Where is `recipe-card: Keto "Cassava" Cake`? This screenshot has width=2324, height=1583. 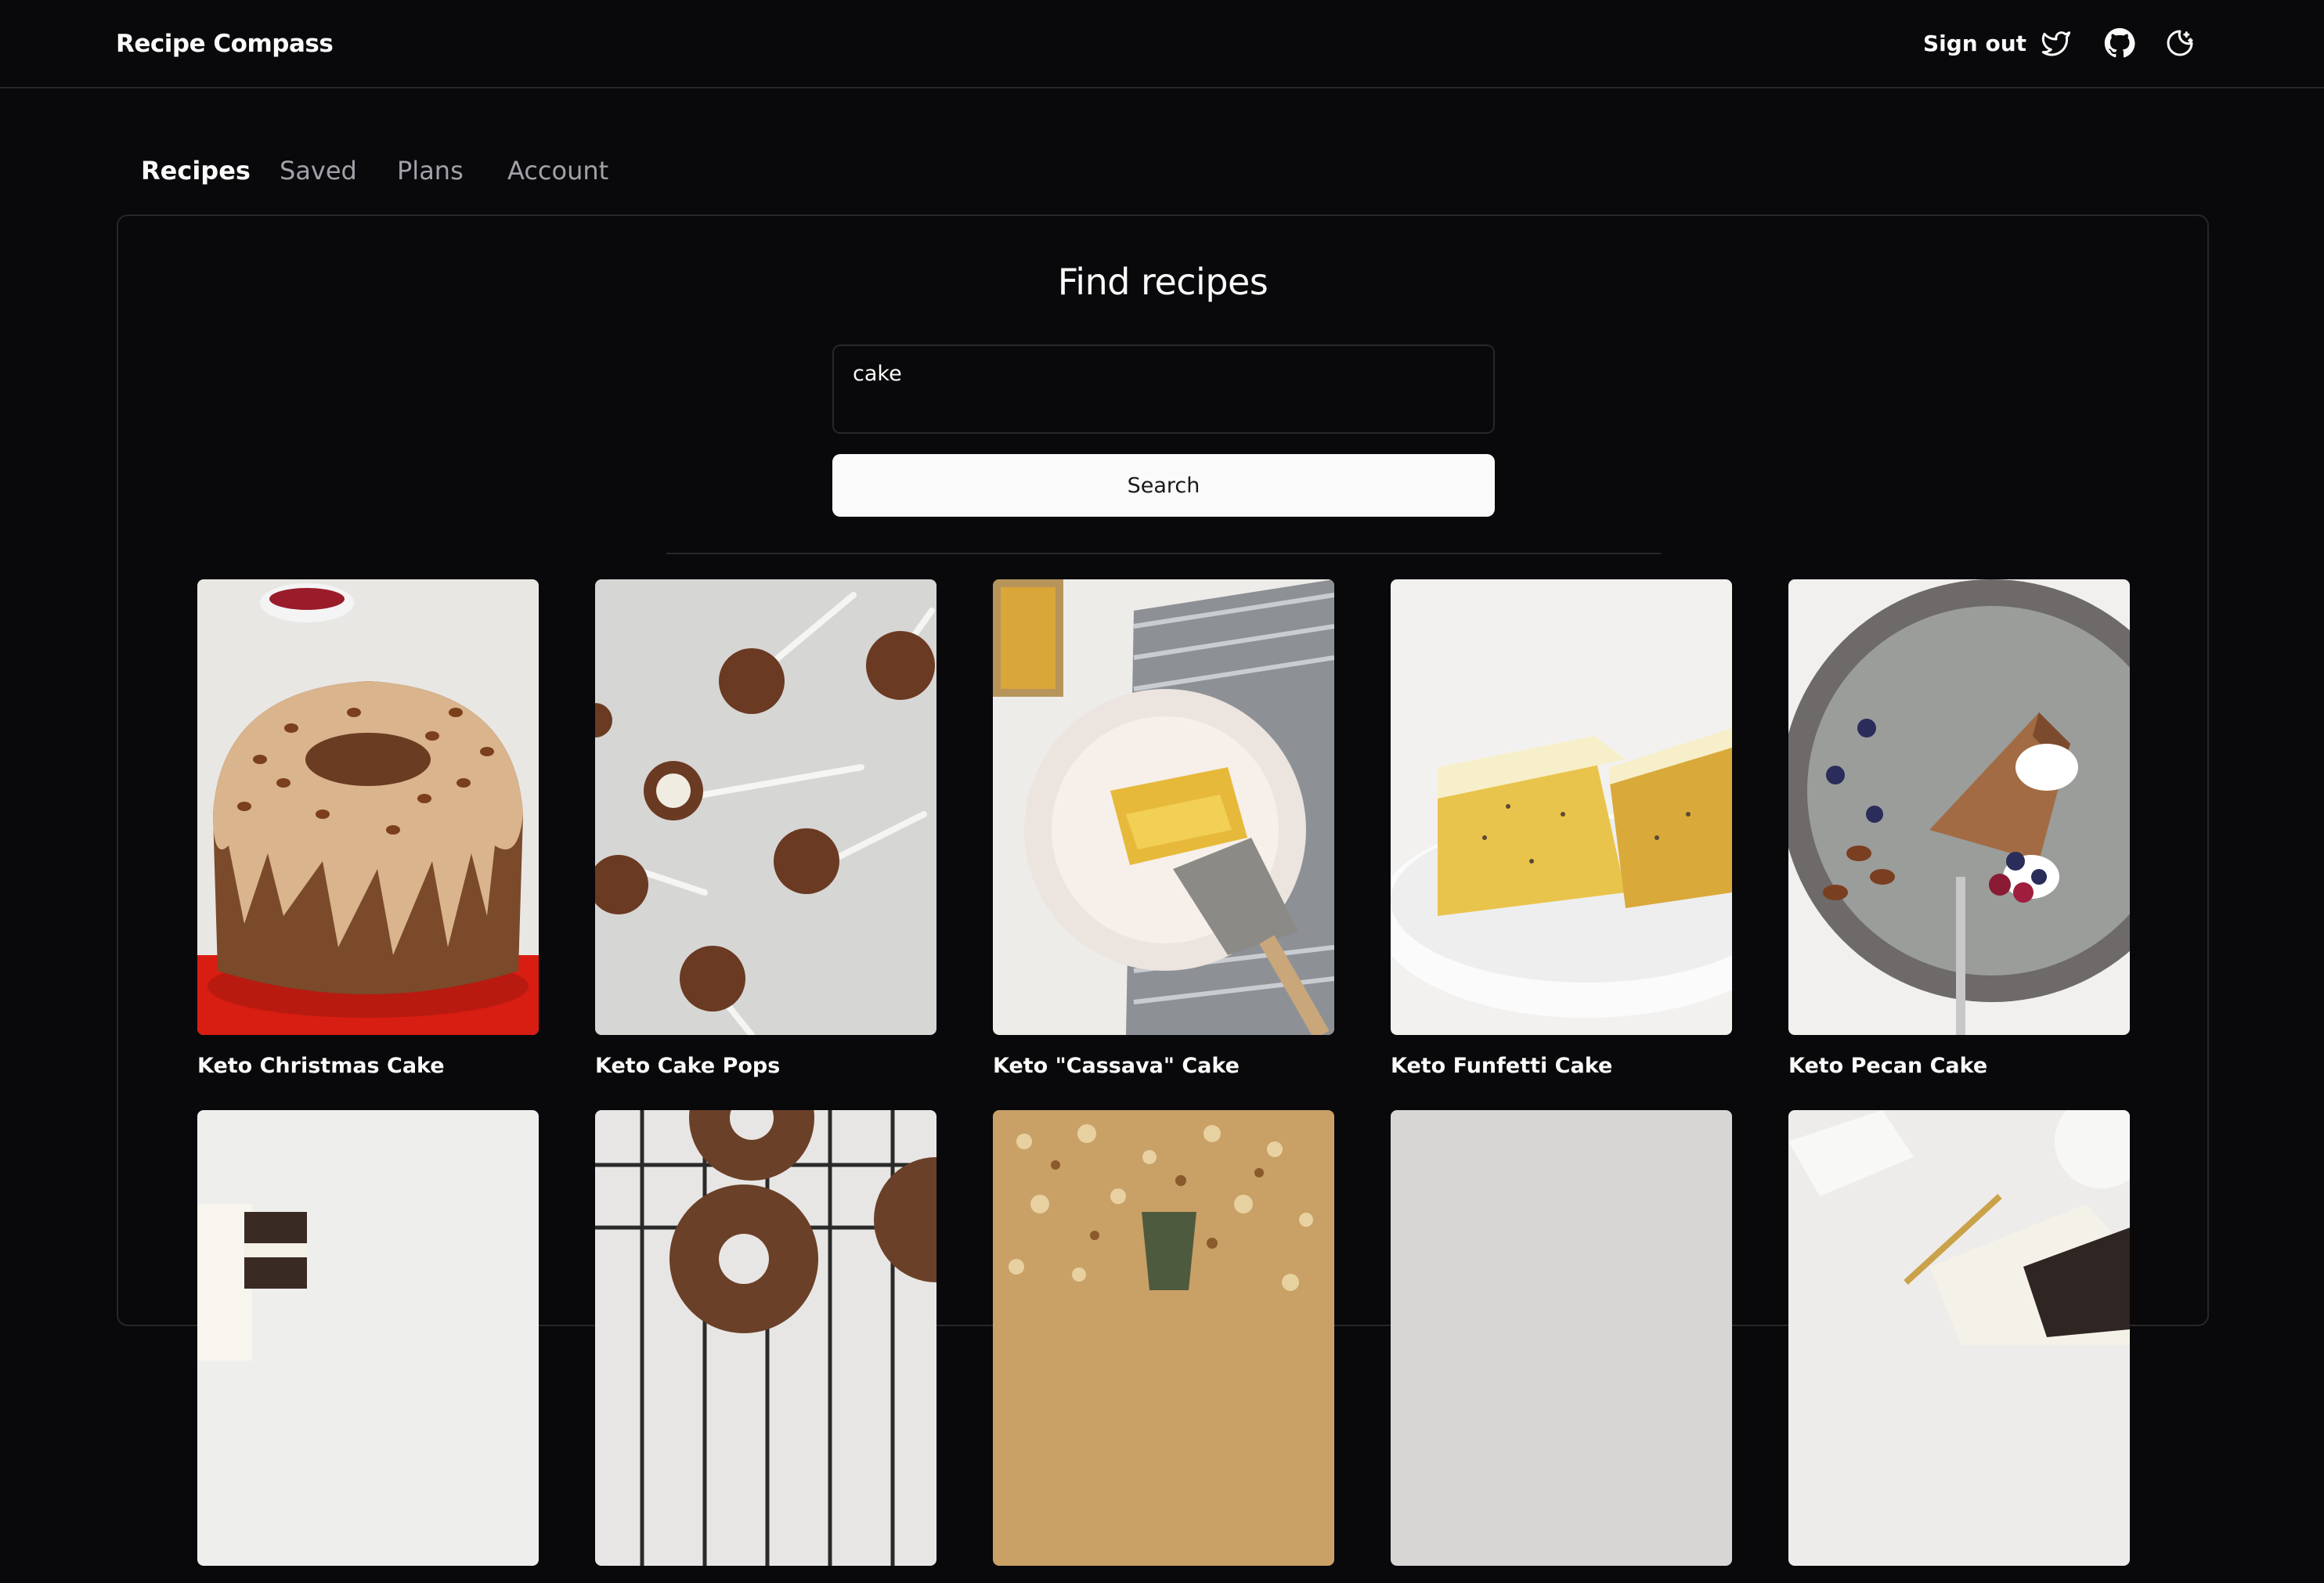
recipe-card: Keto "Cassava" Cake is located at coordinates (1163, 829).